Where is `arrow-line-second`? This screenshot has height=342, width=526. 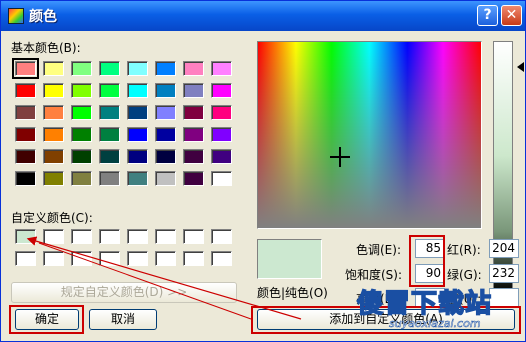 arrow-line-second is located at coordinates (145, 281).